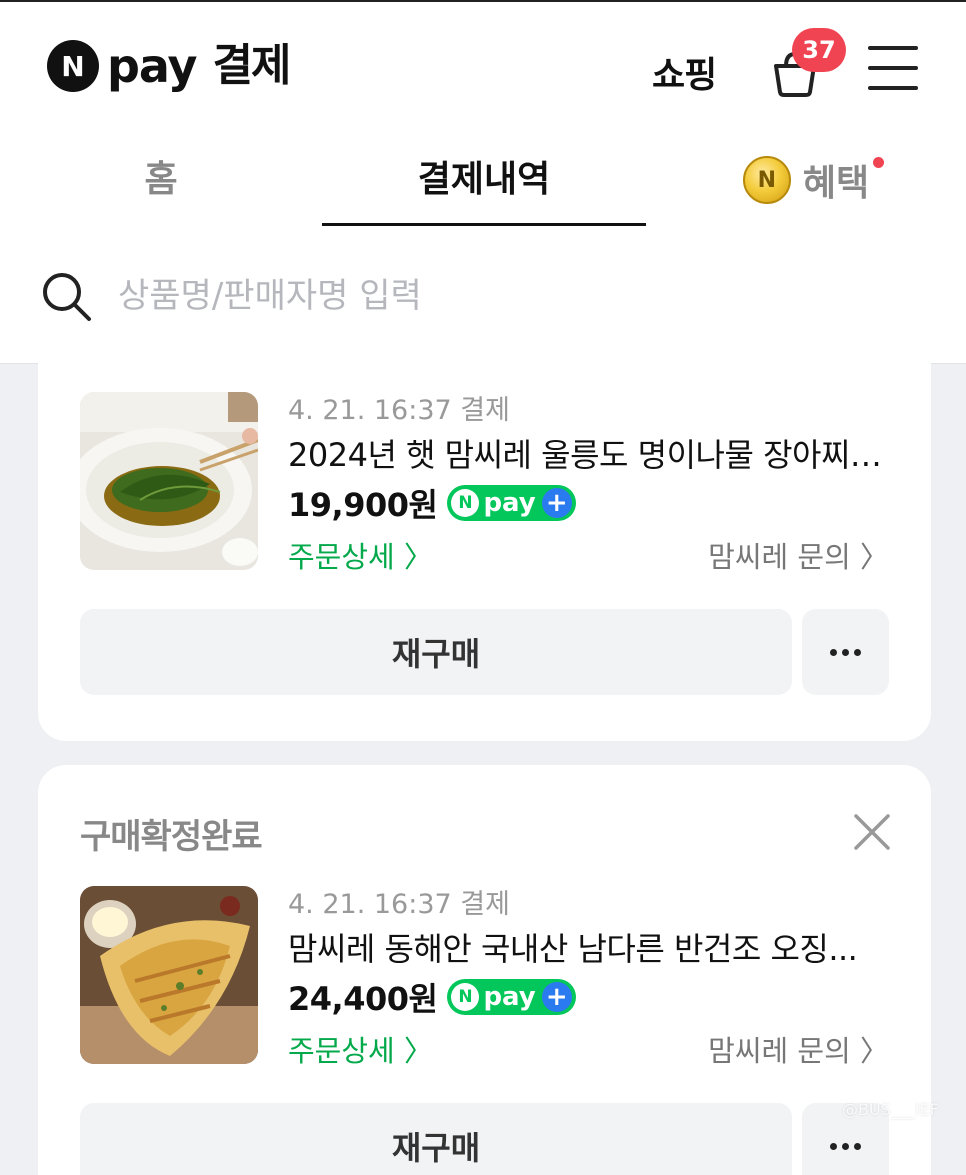  Describe the element at coordinates (152, 66) in the screenshot. I see `npay-logo-text: pay` at that location.